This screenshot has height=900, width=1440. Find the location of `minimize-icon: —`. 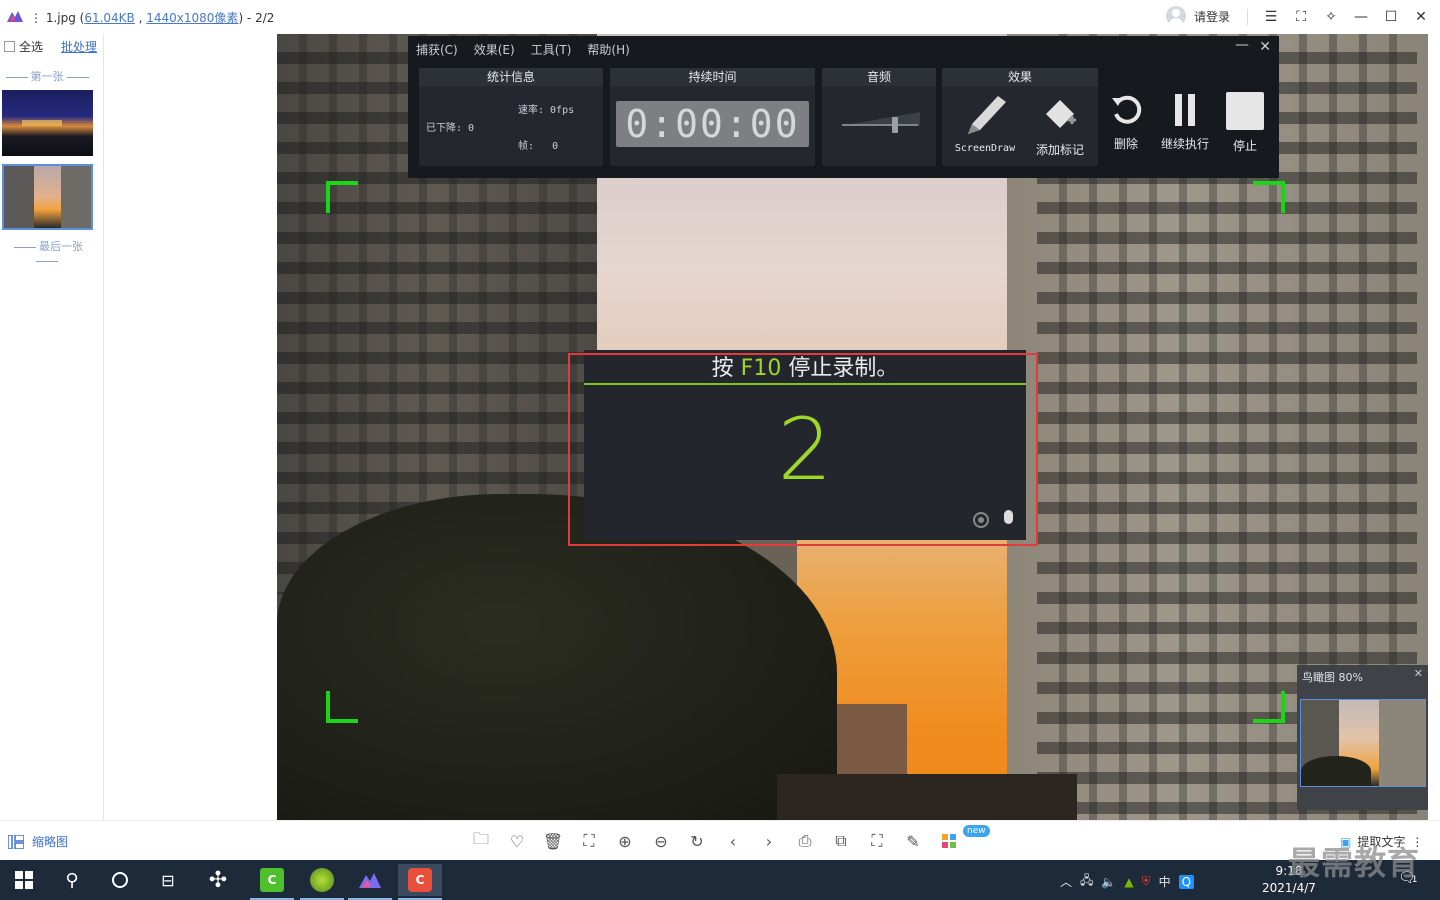

minimize-icon: — is located at coordinates (1361, 17).